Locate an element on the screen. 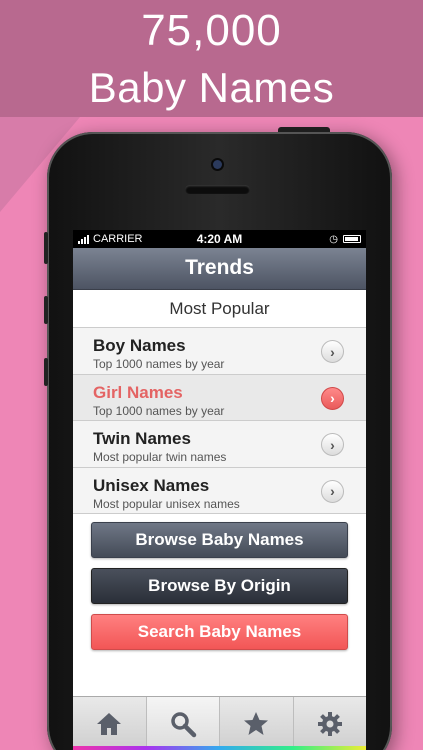 Image resolution: width=423 pixels, height=750 pixels. list-item-twin-names: Twin Names Most popular twin names › is located at coordinates (219, 444).